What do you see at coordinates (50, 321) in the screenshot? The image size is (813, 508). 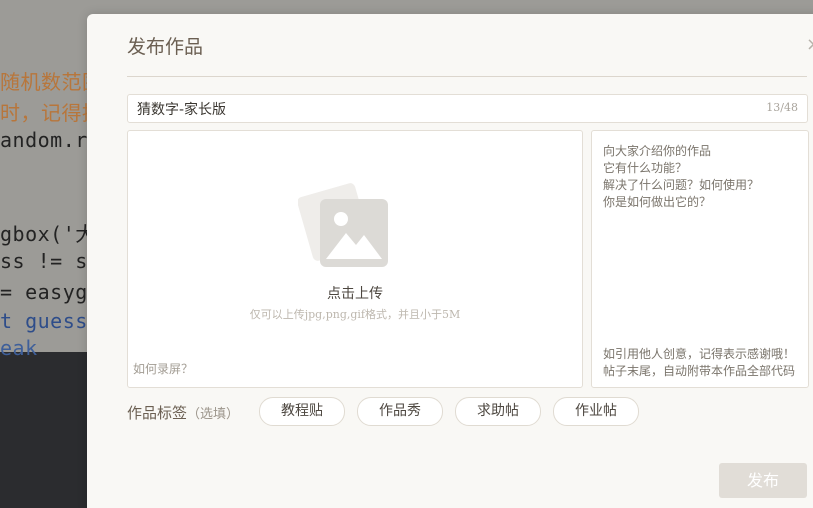 I see `code-line: t guess)` at bounding box center [50, 321].